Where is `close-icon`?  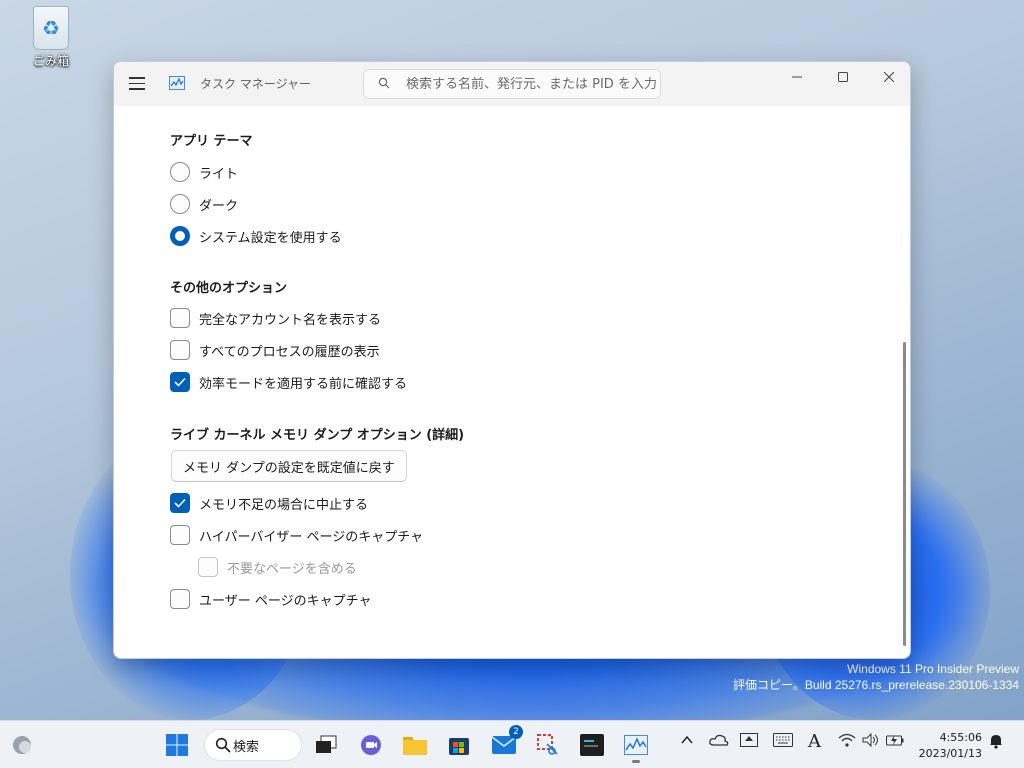
close-icon is located at coordinates (889, 77).